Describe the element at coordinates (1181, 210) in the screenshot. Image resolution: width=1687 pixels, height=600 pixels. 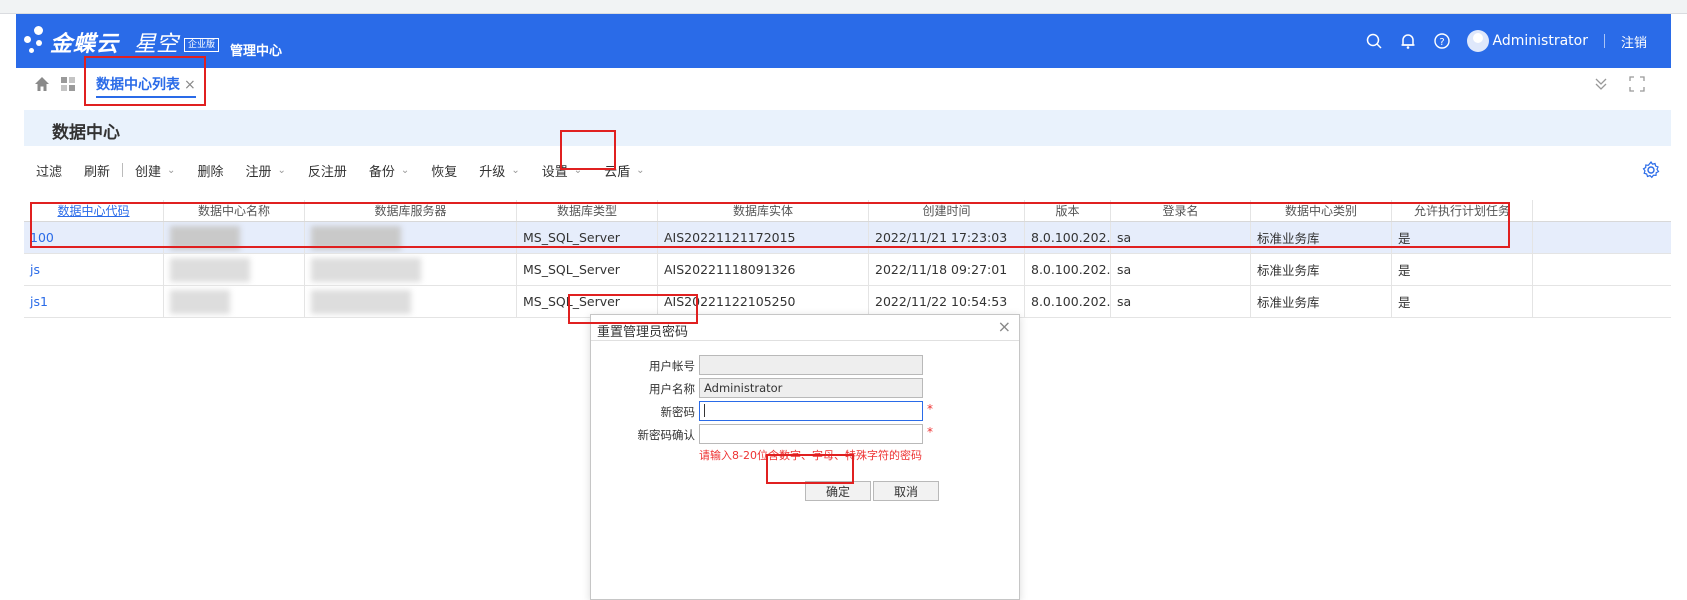
I see `column-header: 登录名` at that location.